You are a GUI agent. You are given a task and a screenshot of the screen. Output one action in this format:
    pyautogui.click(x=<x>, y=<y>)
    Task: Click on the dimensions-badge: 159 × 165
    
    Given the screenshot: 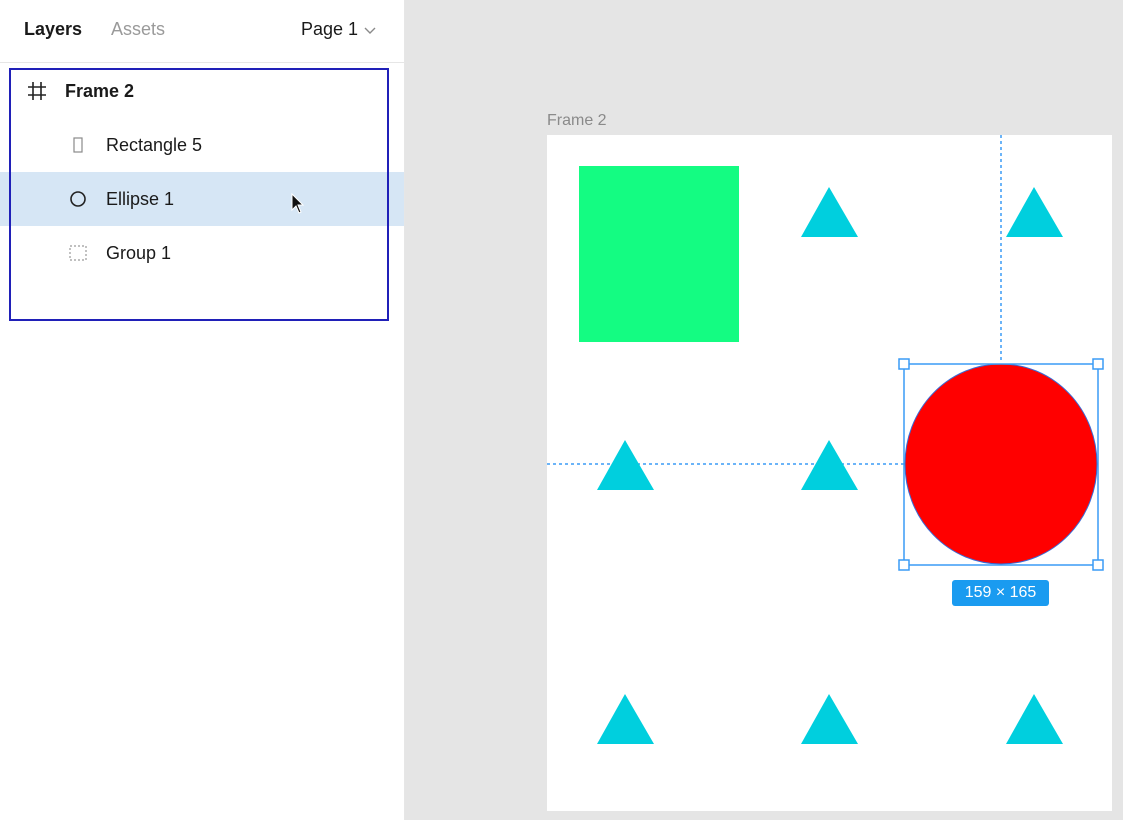 What is the action you would take?
    pyautogui.click(x=1000, y=593)
    